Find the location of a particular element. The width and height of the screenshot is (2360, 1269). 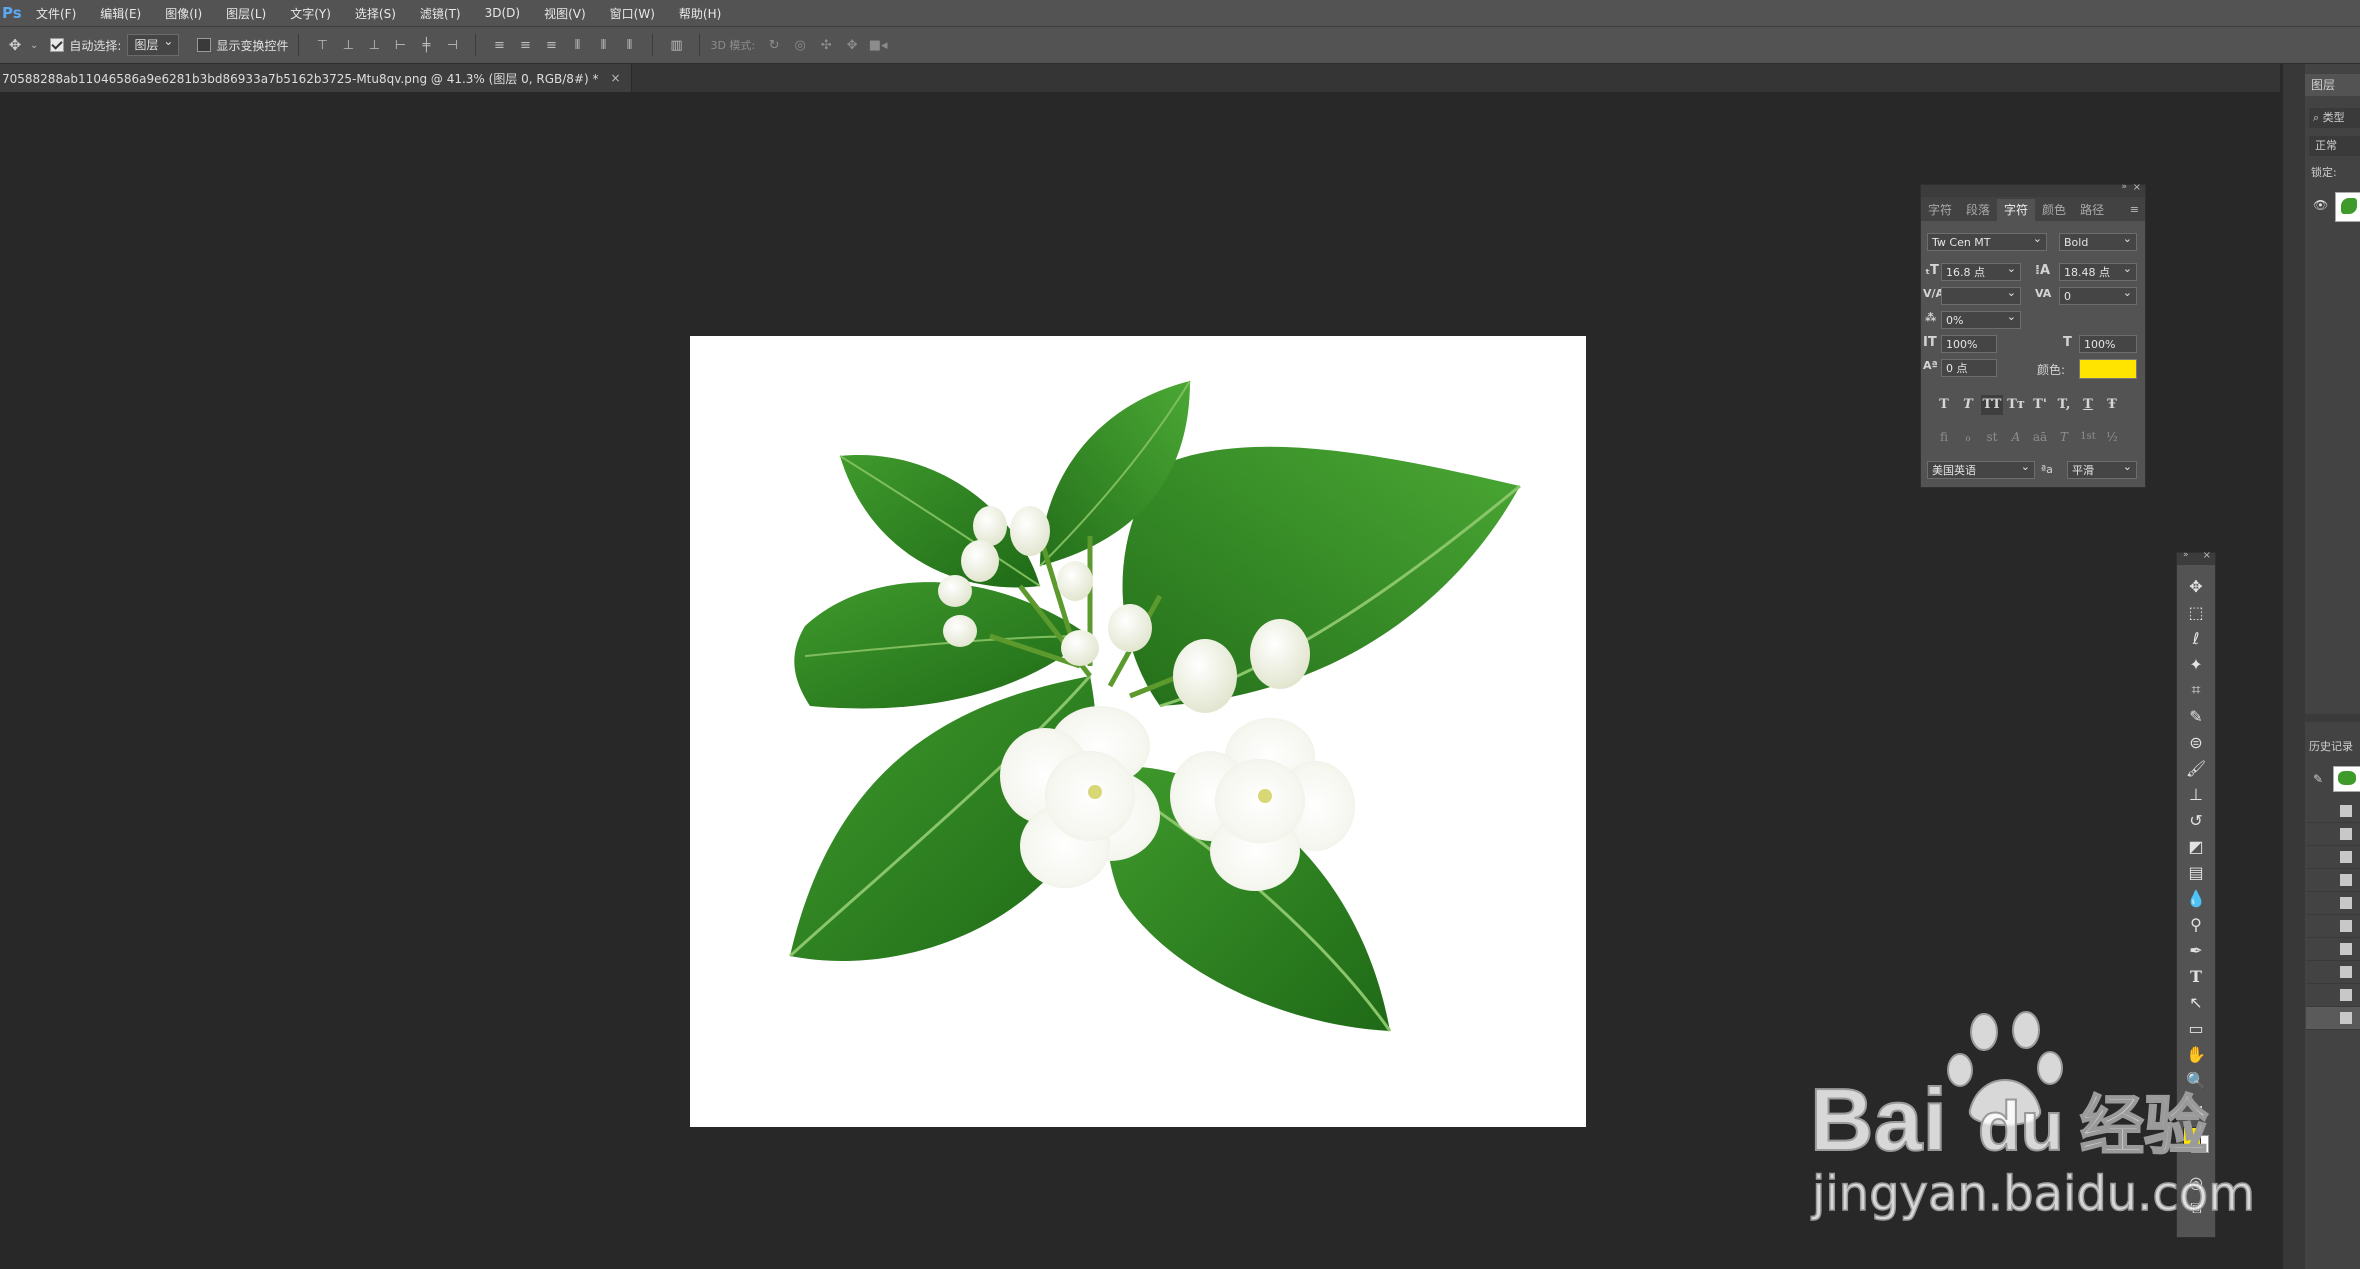

history-brush-tool-icon: ↺ is located at coordinates (2196, 820).